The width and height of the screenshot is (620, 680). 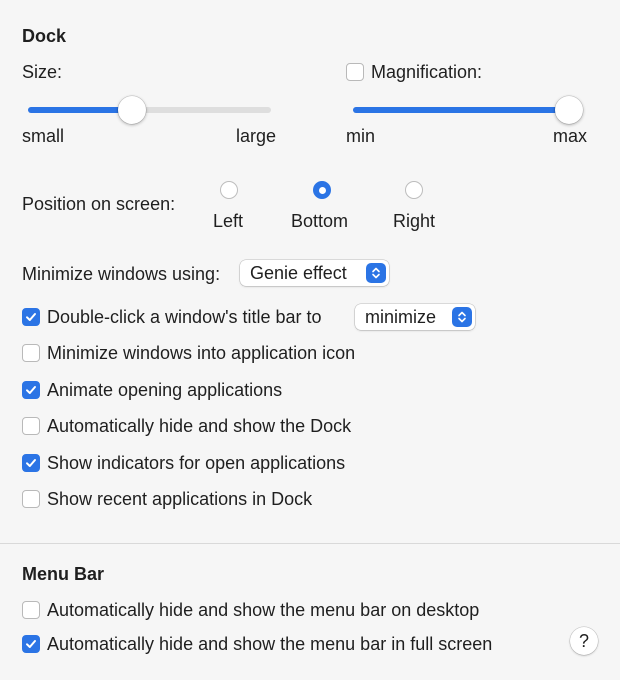 I want to click on position-left-label: Left, so click(x=228, y=221).